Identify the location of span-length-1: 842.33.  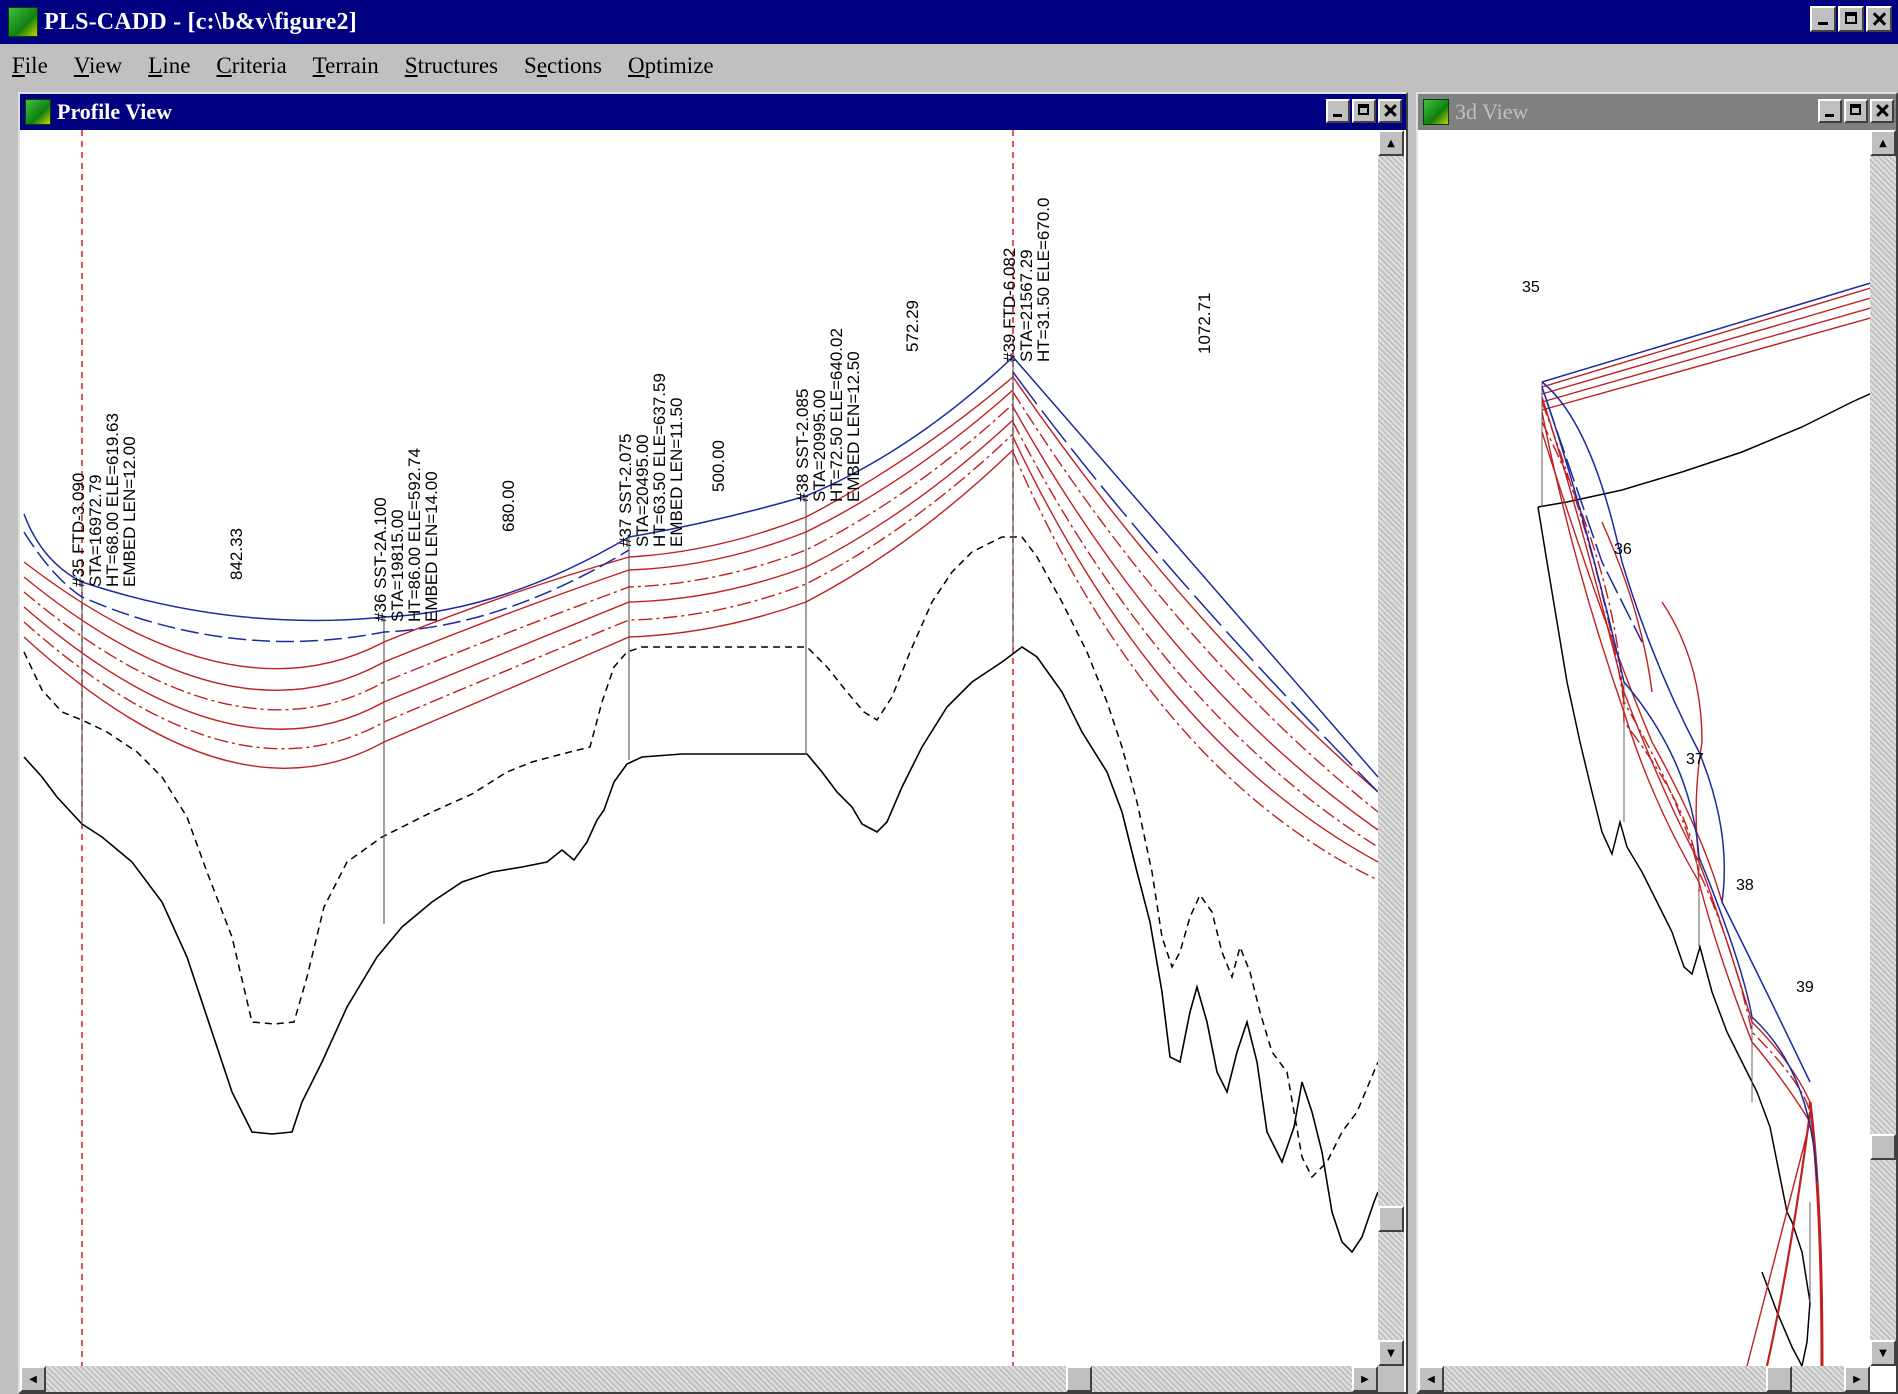
(236, 554).